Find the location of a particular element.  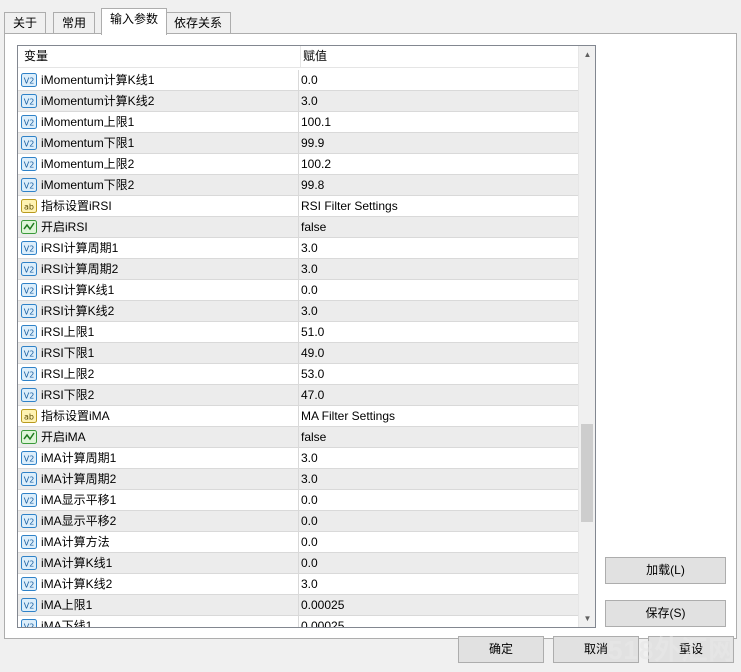

grid-row: 开启iRSI false is located at coordinates (298, 227).